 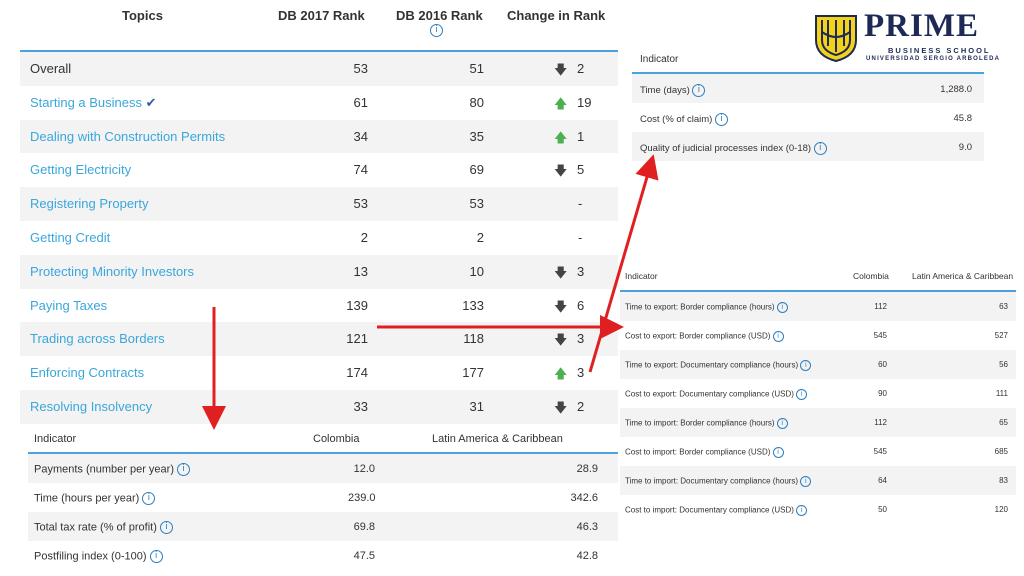 I want to click on lac-value: 42.8, so click(x=587, y=556).